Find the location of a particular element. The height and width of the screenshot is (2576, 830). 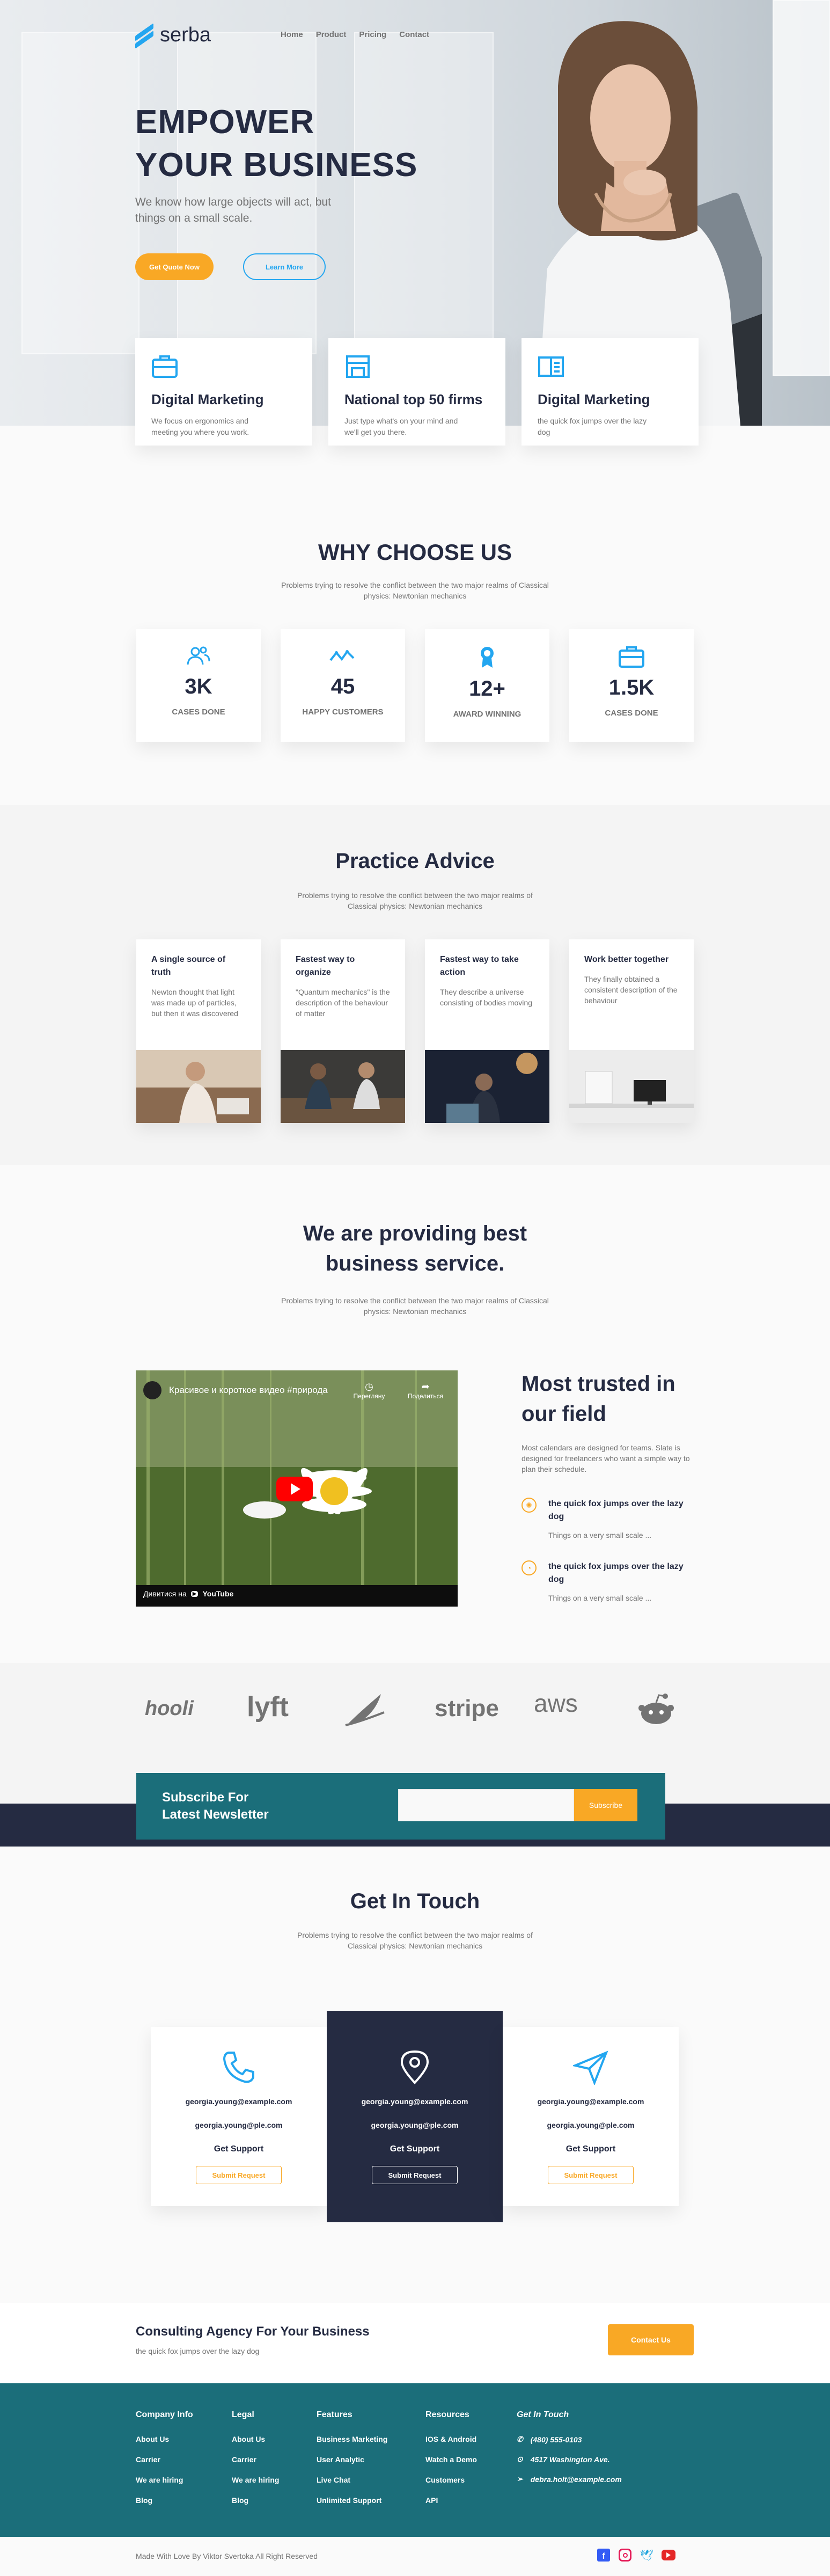

send-icon: ➢ is located at coordinates (520, 2479).